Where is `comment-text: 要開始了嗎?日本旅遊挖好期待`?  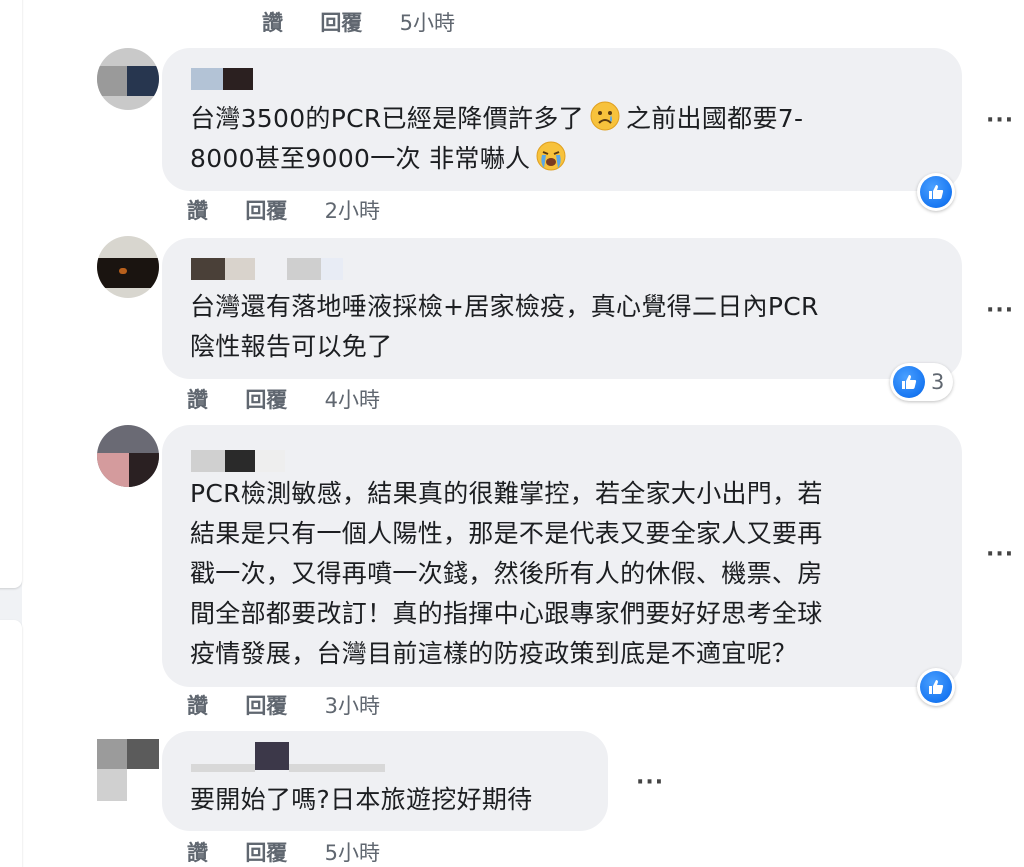
comment-text: 要開始了嗎?日本旅遊挖好期待 is located at coordinates (361, 799).